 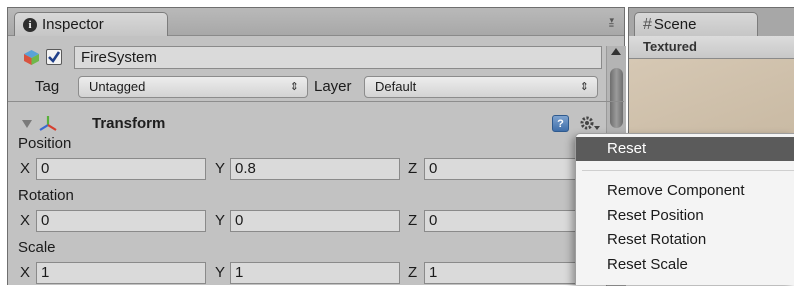 I want to click on hash-icon: #, so click(x=647, y=24).